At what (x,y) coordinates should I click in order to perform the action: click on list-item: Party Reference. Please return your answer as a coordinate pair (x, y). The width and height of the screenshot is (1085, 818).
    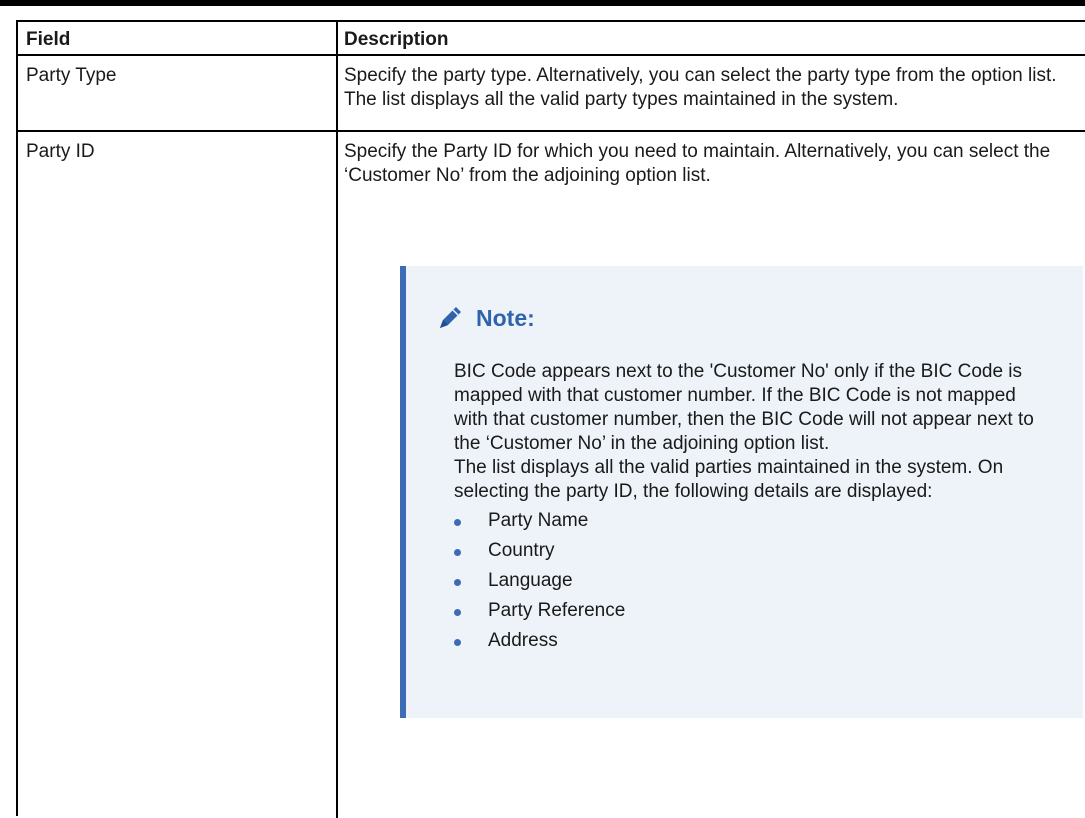
    Looking at the image, I should click on (754, 611).